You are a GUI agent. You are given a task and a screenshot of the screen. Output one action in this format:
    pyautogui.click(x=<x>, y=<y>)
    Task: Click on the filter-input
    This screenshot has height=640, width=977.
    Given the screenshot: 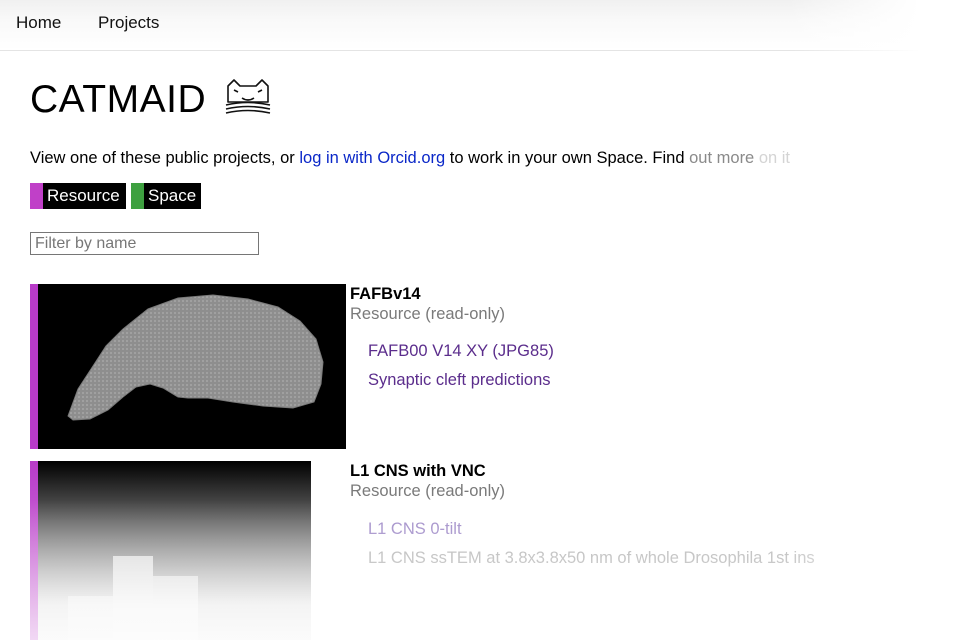 What is the action you would take?
    pyautogui.click(x=144, y=243)
    